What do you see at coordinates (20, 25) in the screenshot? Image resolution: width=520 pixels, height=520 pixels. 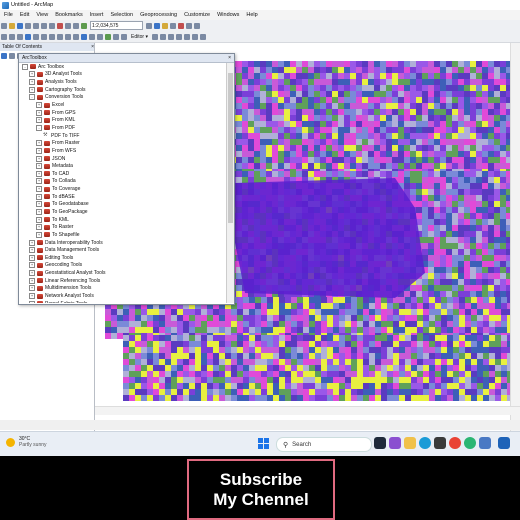 I see `save-icon` at bounding box center [20, 25].